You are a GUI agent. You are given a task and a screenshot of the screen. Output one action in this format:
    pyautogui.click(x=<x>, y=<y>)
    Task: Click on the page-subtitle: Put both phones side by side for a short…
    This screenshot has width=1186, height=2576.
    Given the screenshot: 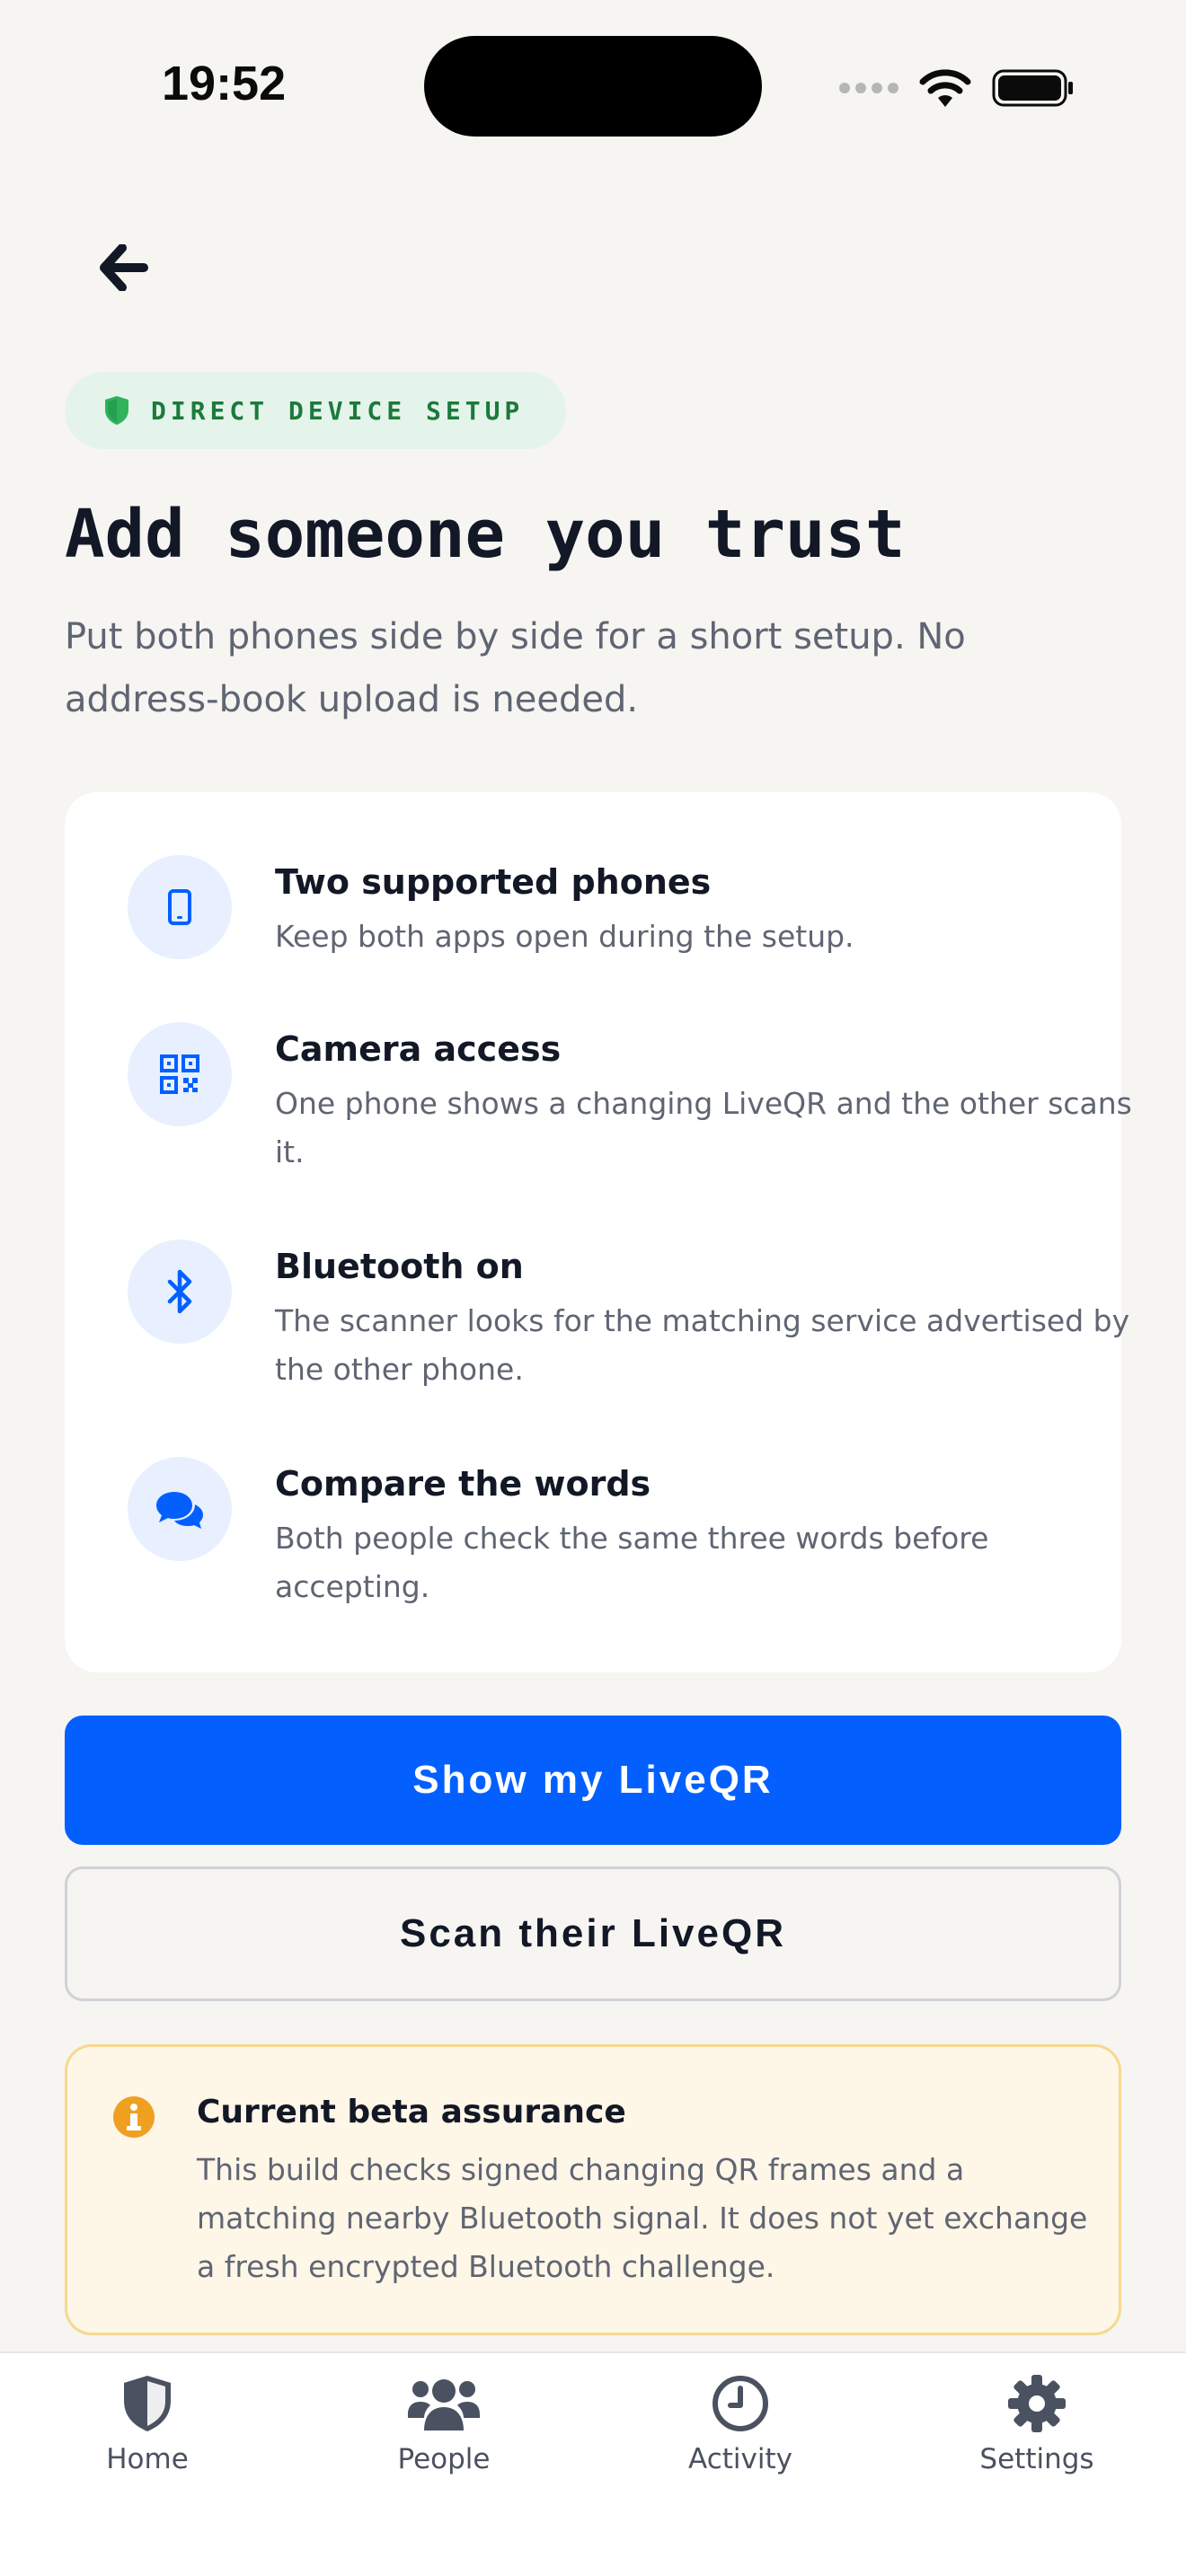 What is the action you would take?
    pyautogui.click(x=515, y=668)
    